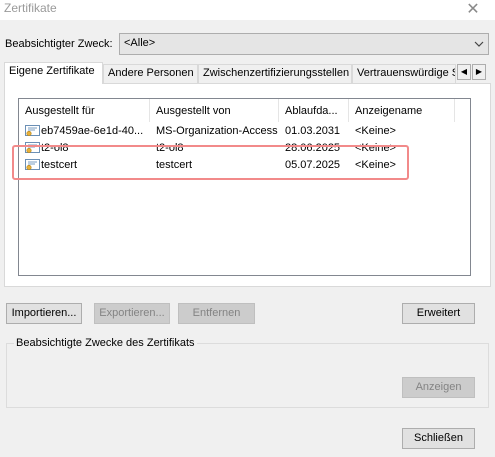  What do you see at coordinates (313, 131) in the screenshot?
I see `expiration-cell: 01.03.2031` at bounding box center [313, 131].